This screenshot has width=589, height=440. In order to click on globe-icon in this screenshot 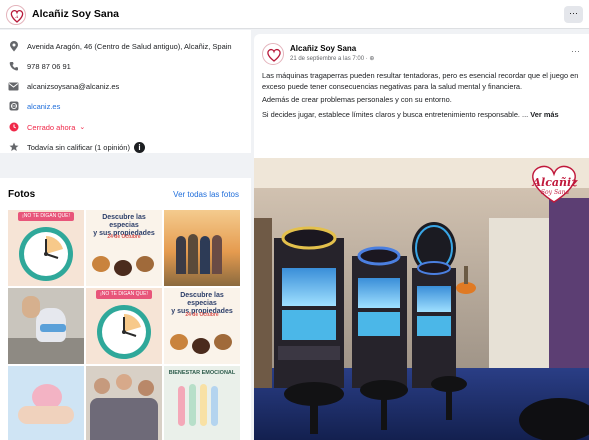, I will do `click(13, 106)`.